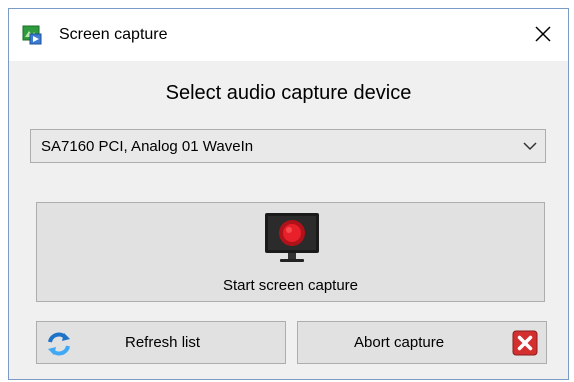 This screenshot has height=382, width=574. Describe the element at coordinates (525, 343) in the screenshot. I see `red-x-icon` at that location.